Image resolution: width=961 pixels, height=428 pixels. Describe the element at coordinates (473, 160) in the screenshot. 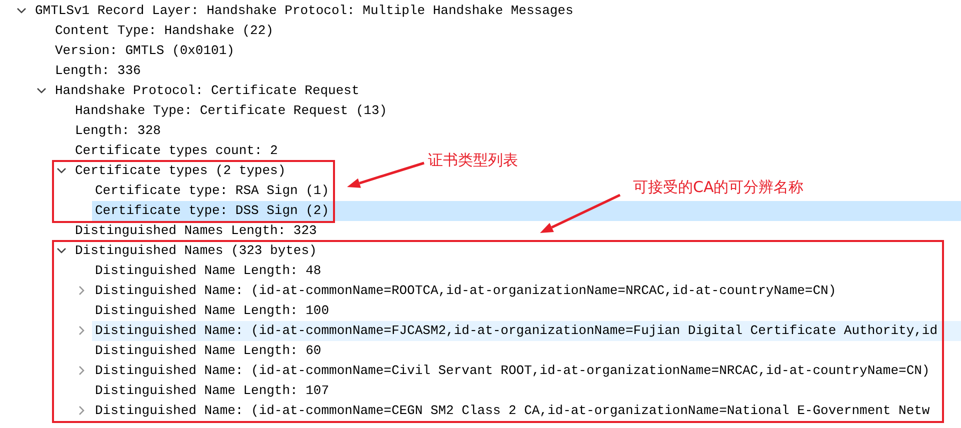

I see `annotation-label: 证书类型列表` at that location.